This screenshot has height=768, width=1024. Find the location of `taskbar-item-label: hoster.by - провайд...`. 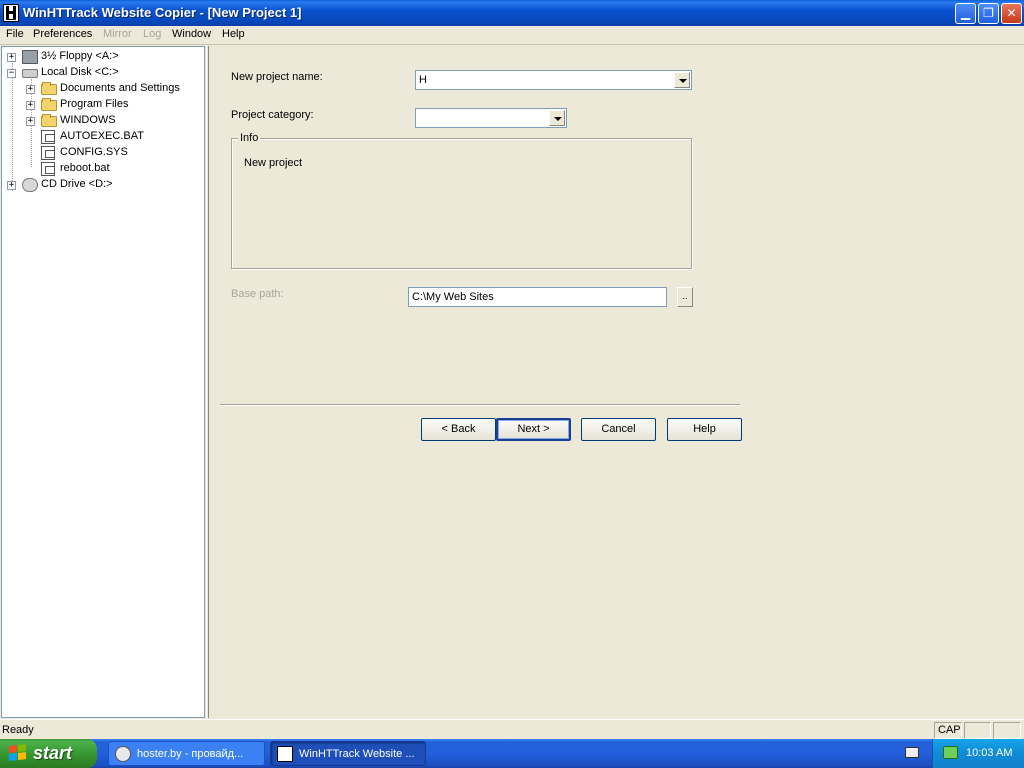

taskbar-item-label: hoster.by - провайд... is located at coordinates (190, 754).